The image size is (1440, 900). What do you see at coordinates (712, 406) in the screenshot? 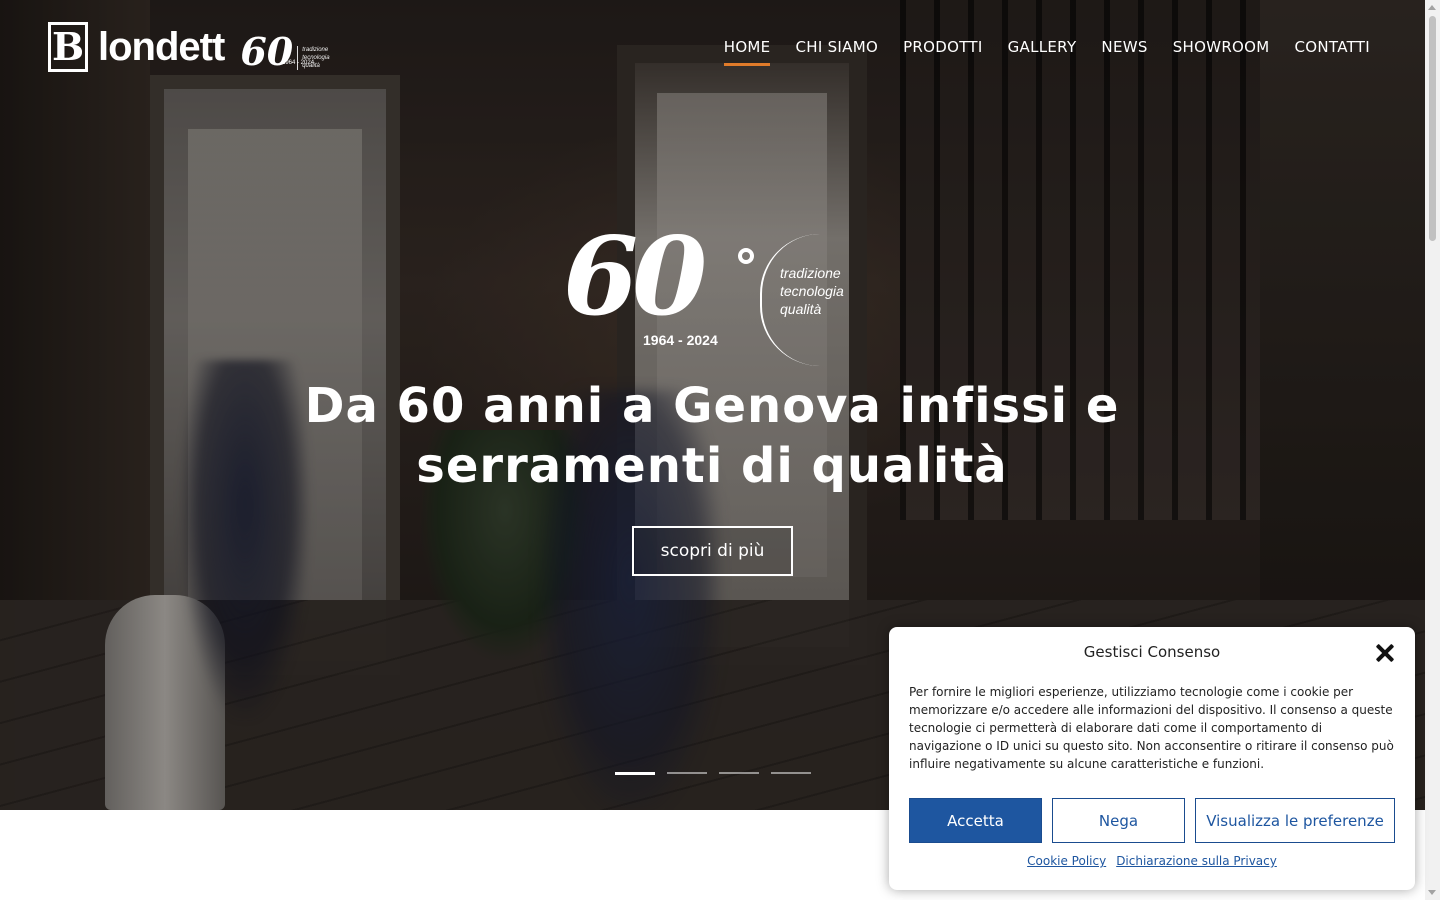
I see `hero-title-line-1: Da 60 anni a Genova infissi e` at bounding box center [712, 406].